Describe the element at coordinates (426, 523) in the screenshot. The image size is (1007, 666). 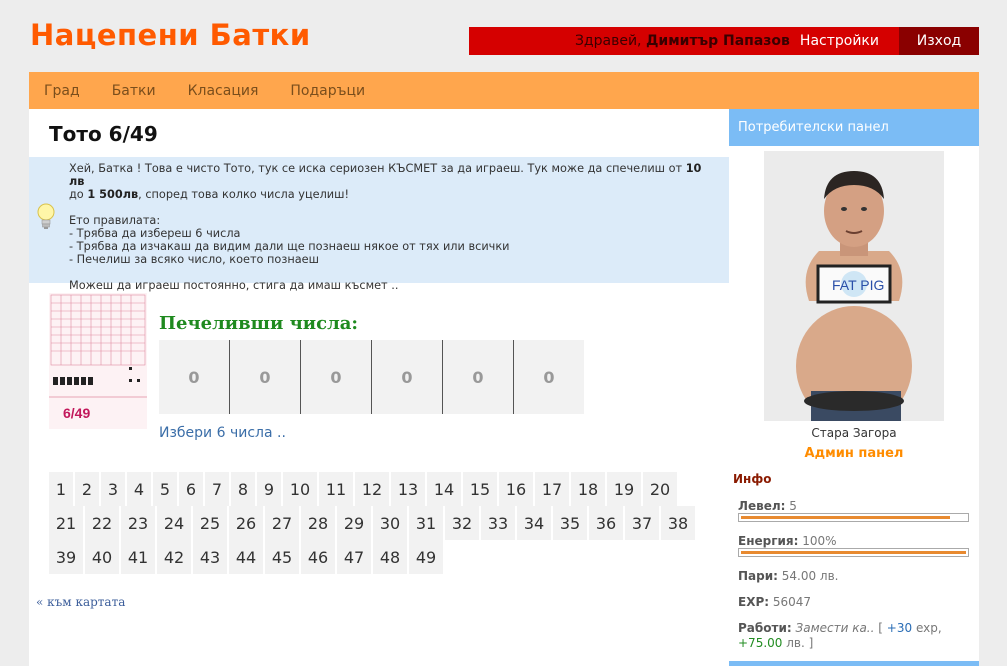
I see `number-button: 31` at that location.